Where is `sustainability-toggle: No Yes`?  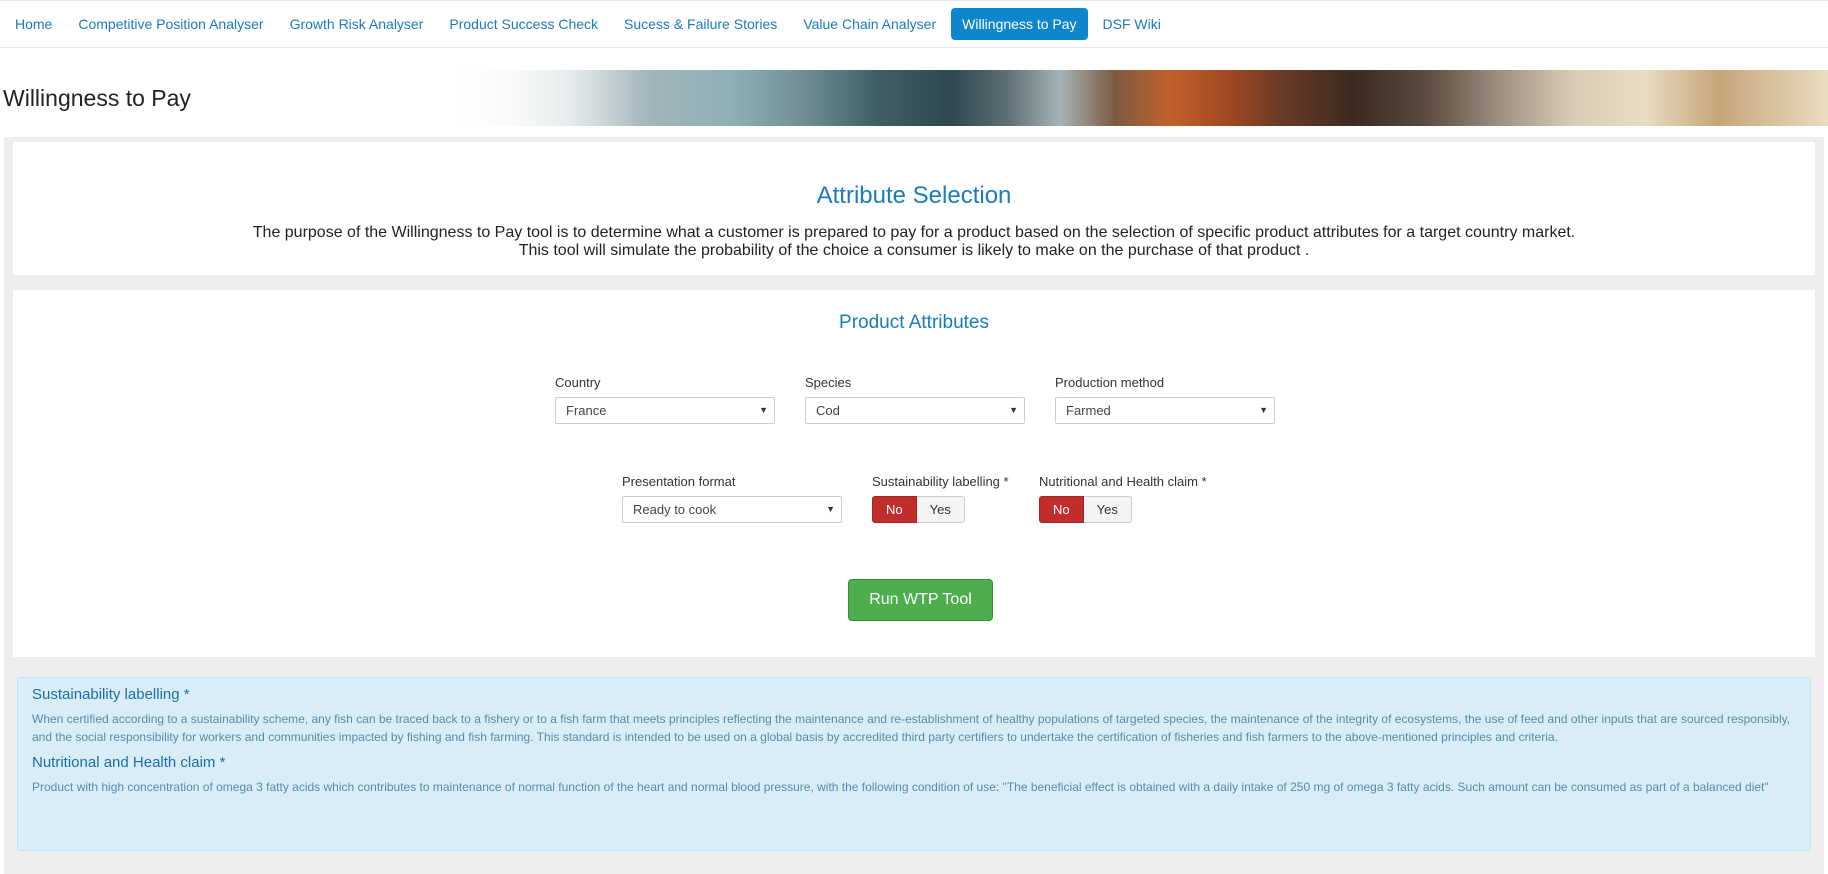 sustainability-toggle: No Yes is located at coordinates (940, 509).